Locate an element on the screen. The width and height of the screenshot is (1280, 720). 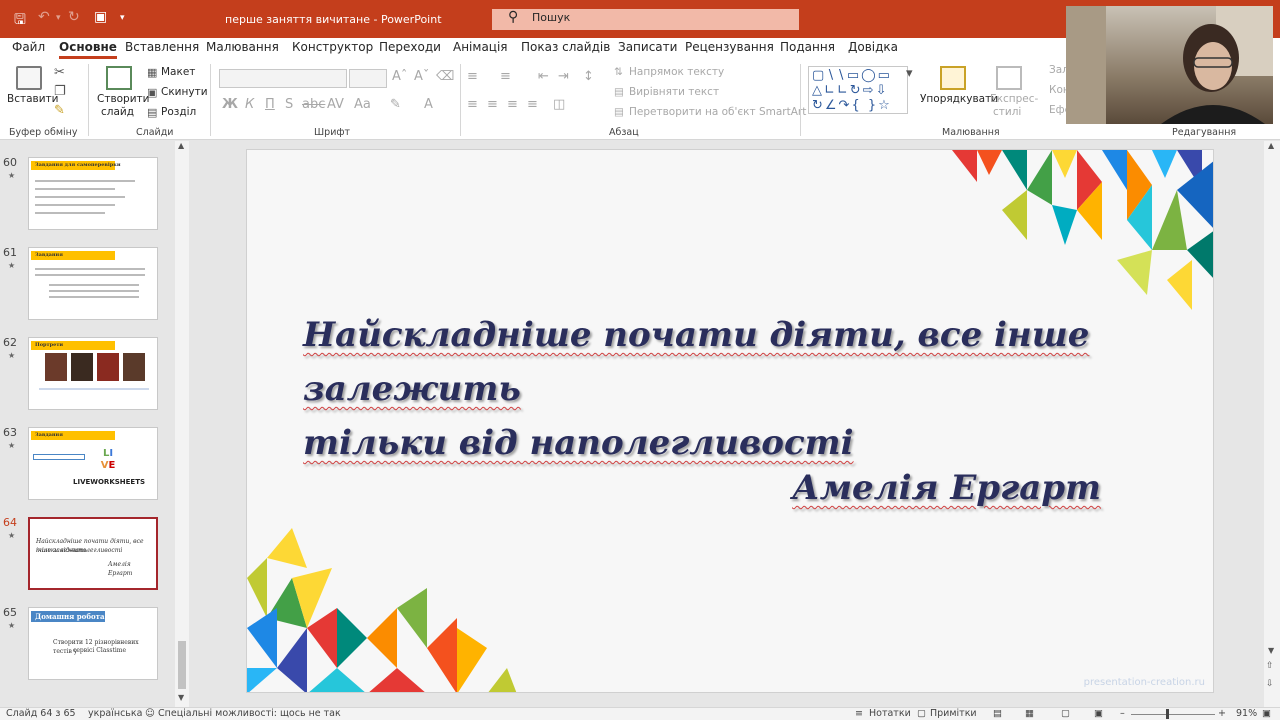
quick-styles-label-1: Експрес- is located at coordinates (1014, 99).